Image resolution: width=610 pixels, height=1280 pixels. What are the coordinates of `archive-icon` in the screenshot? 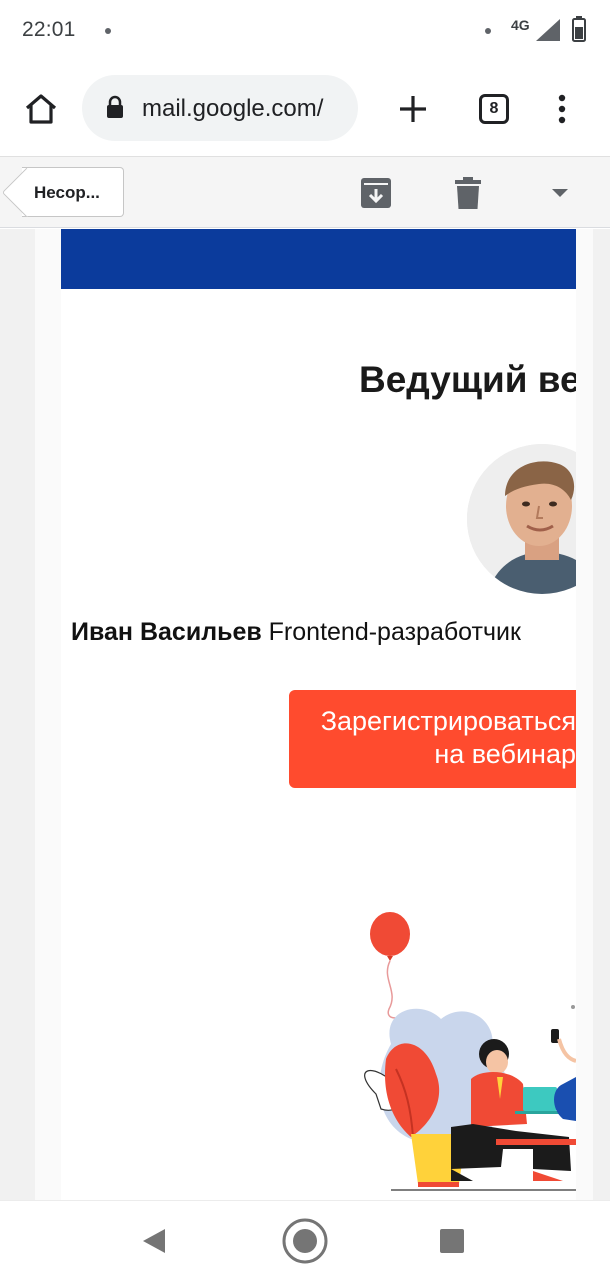 It's located at (376, 193).